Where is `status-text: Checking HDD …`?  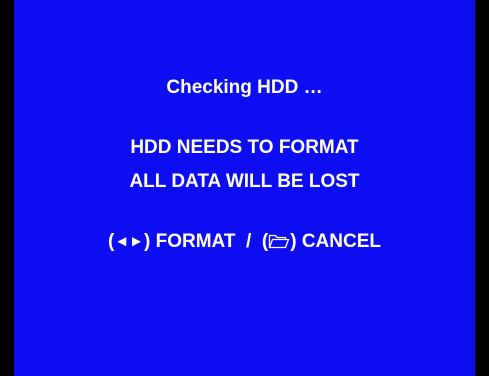 status-text: Checking HDD … is located at coordinates (244, 87).